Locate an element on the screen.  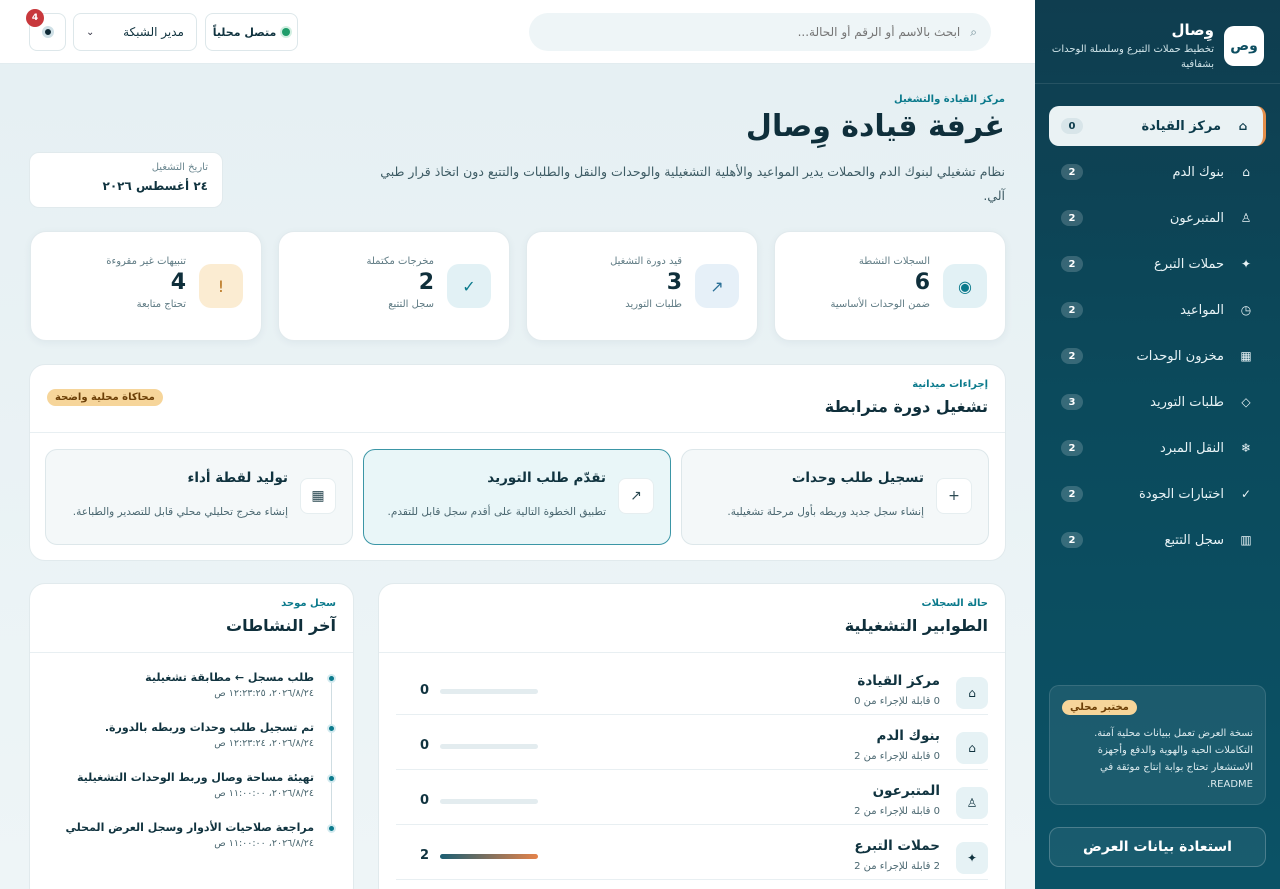
queue-progress-bar is located at coordinates (489, 801).